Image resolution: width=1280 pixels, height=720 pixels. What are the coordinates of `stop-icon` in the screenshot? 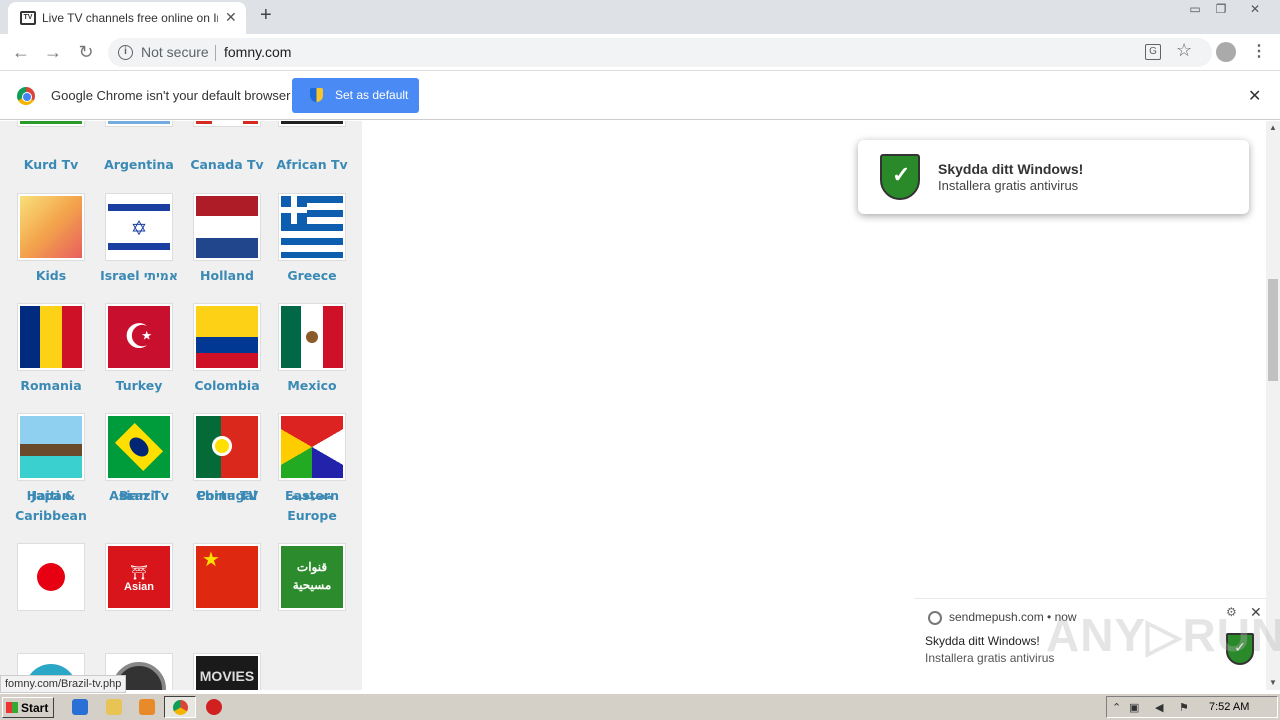 It's located at (214, 707).